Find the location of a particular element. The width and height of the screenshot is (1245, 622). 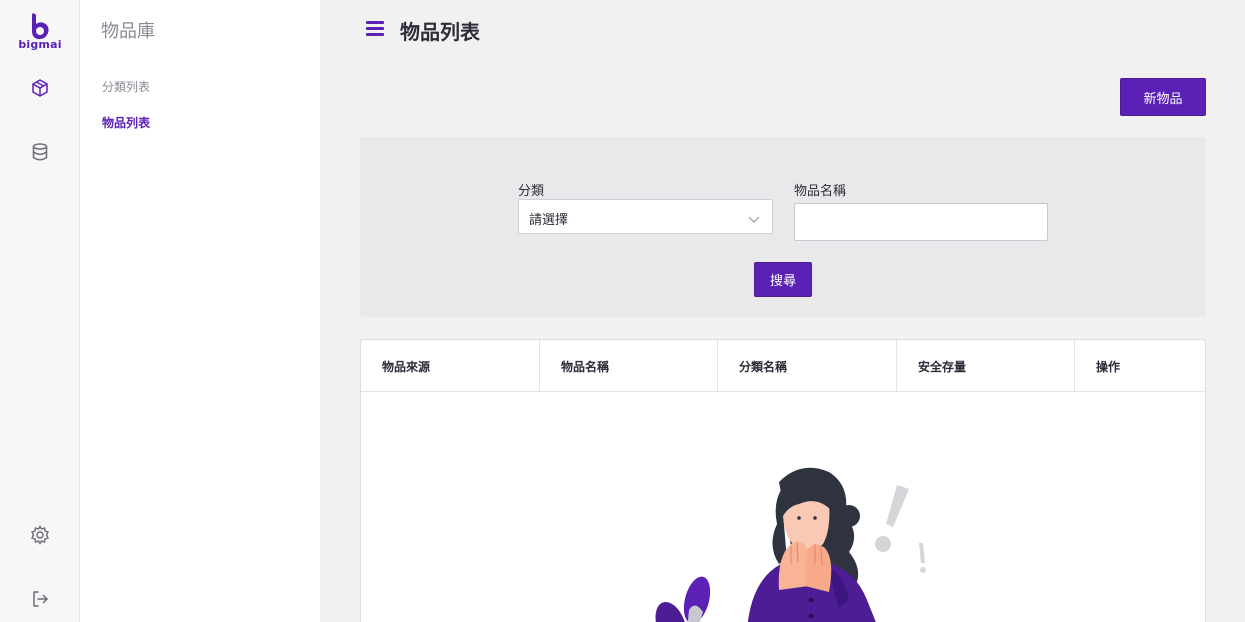

new-item-button: 新物品 is located at coordinates (1163, 97).